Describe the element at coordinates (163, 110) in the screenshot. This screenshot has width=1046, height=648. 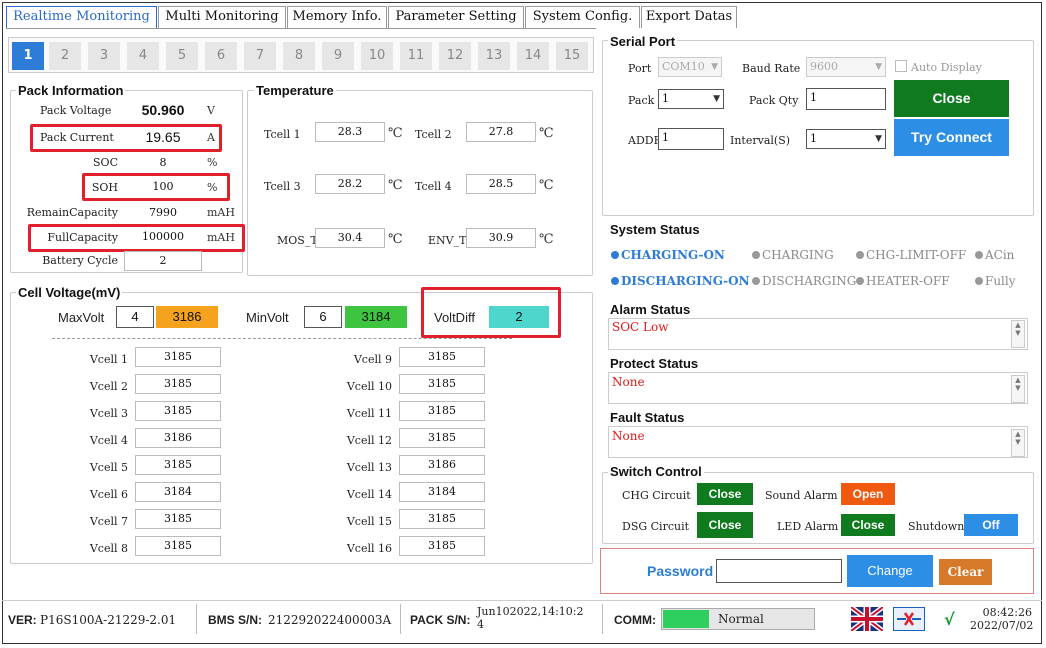
I see `pack-voltage-value: 50.960` at that location.